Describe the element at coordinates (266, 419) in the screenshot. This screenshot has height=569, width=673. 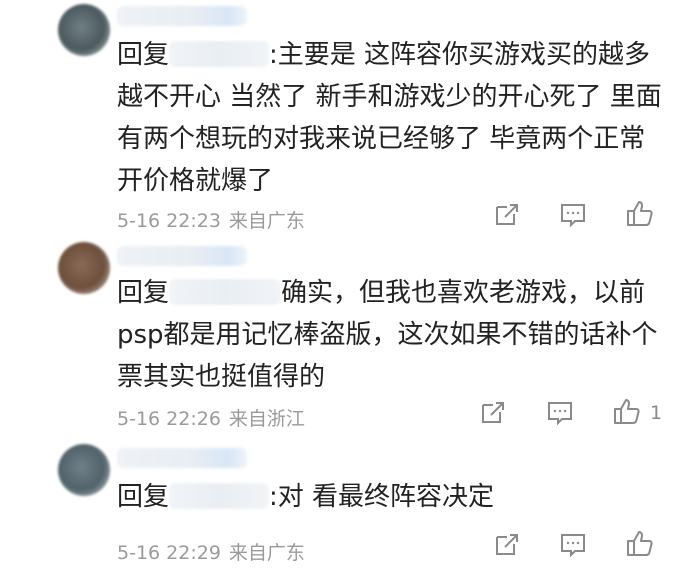
I see `comment-location: 来自浙江` at that location.